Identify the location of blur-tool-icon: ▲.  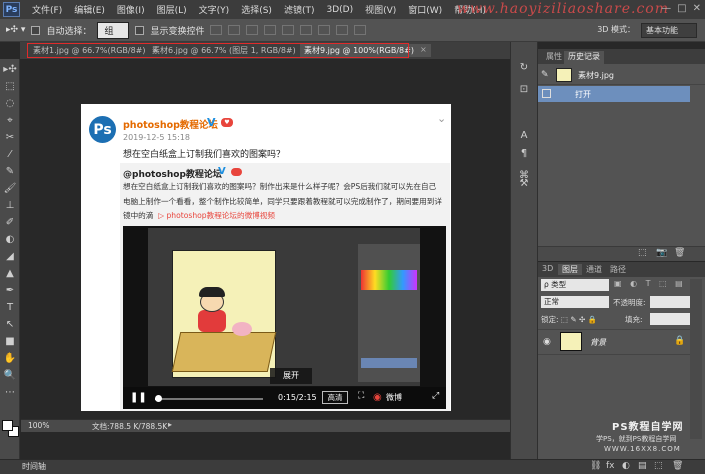
(10, 274).